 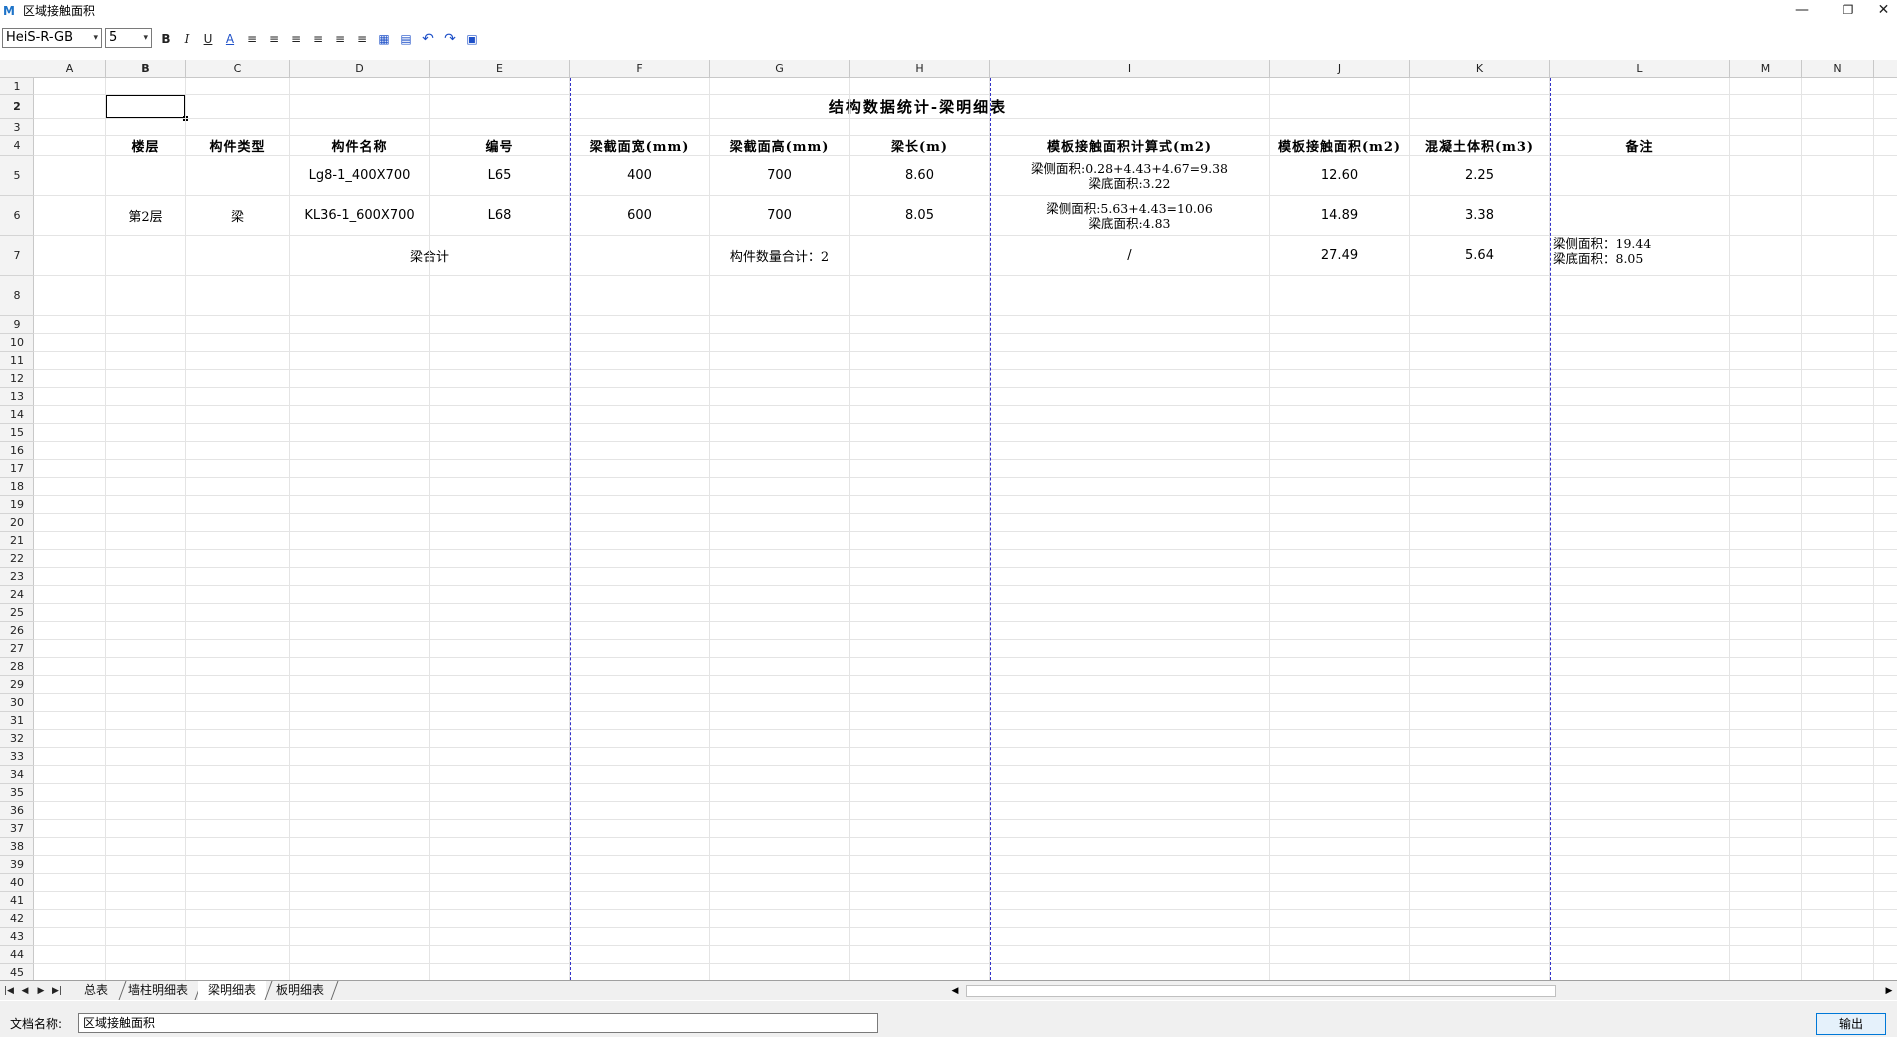 I want to click on row-header-26: 26, so click(x=17, y=631).